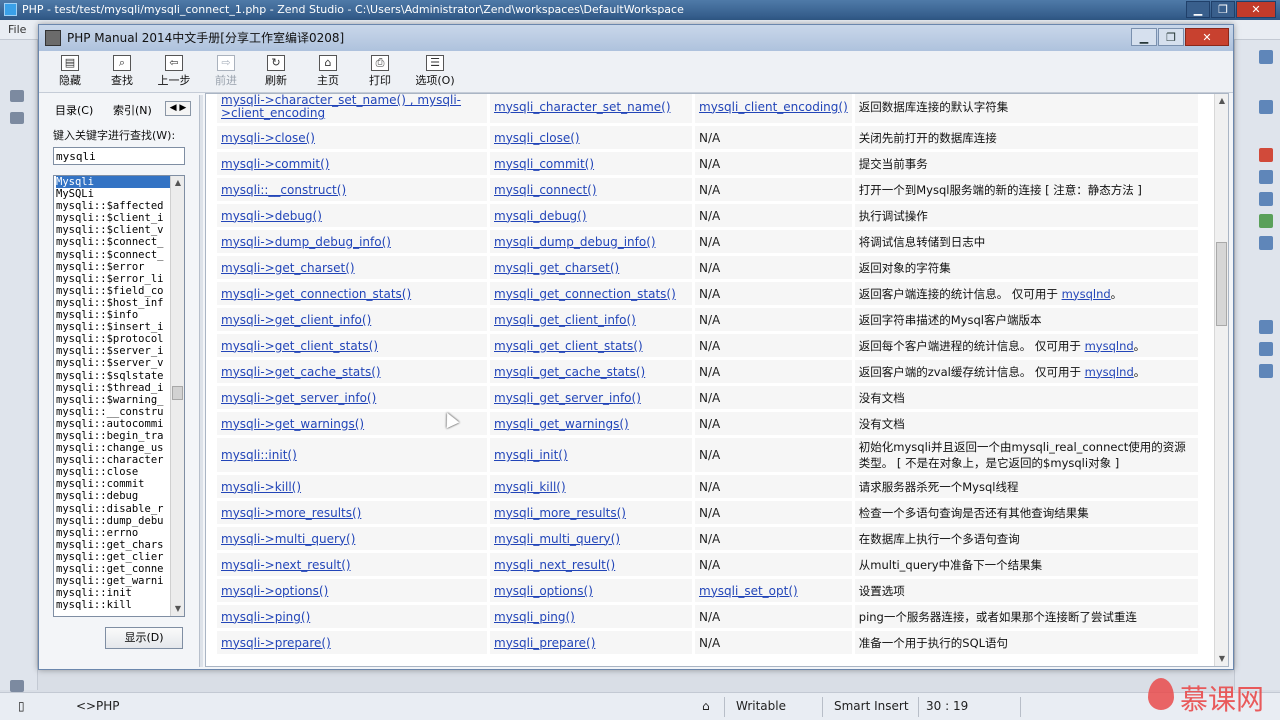 Image resolution: width=1280 pixels, height=720 pixels. What do you see at coordinates (17, 118) in the screenshot?
I see `outline-icon` at bounding box center [17, 118].